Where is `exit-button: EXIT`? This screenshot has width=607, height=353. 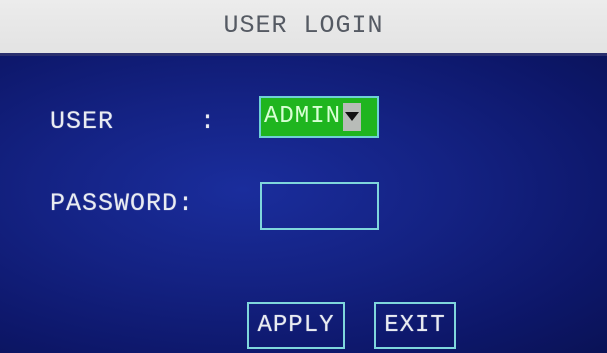
exit-button: EXIT is located at coordinates (415, 325).